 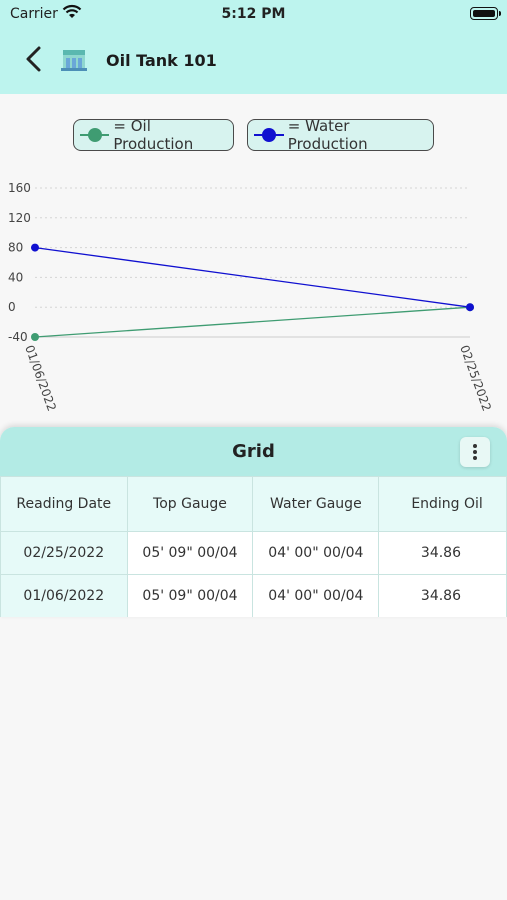 What do you see at coordinates (15, 277) in the screenshot?
I see `y-tick-label: 40` at bounding box center [15, 277].